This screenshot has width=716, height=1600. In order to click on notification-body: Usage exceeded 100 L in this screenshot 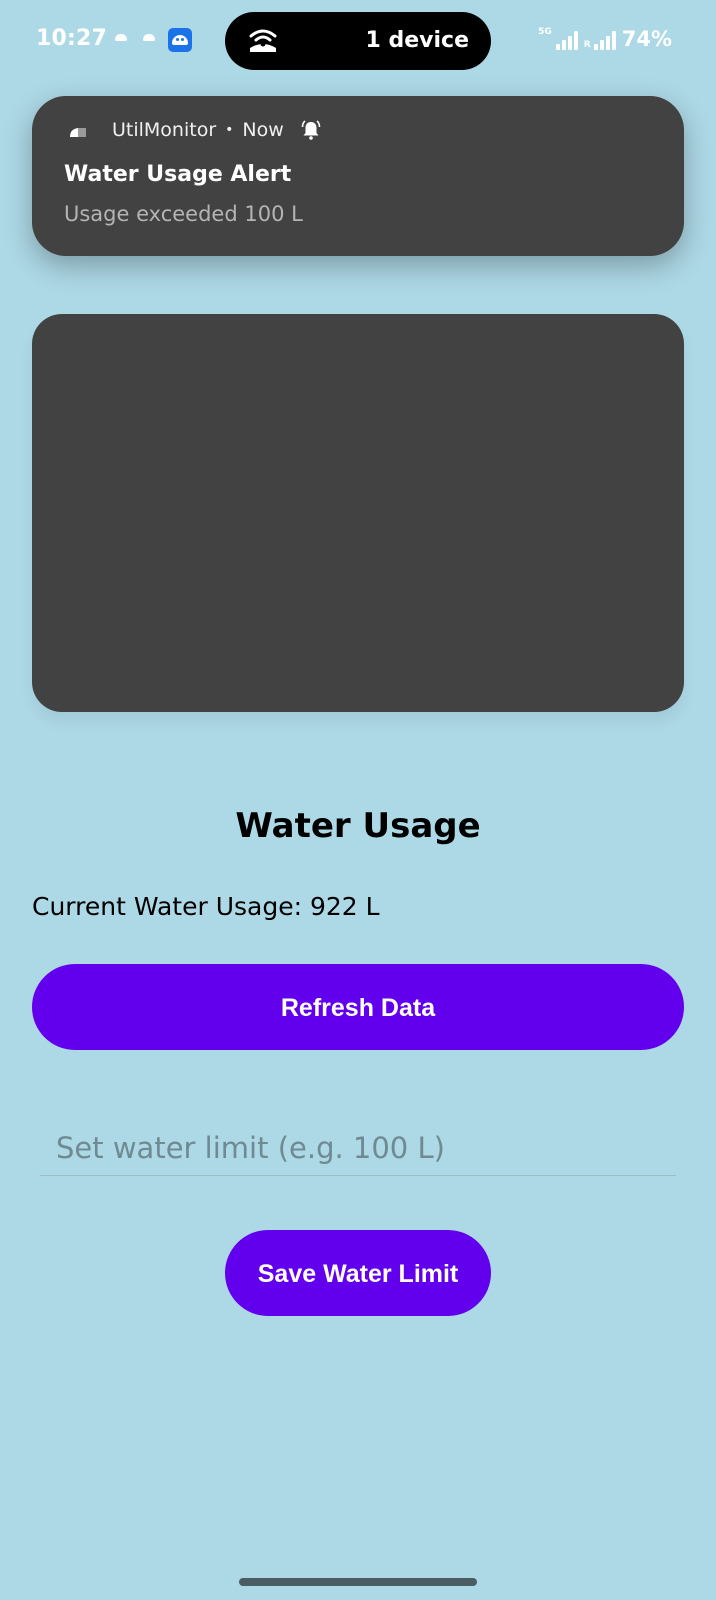, I will do `click(183, 214)`.